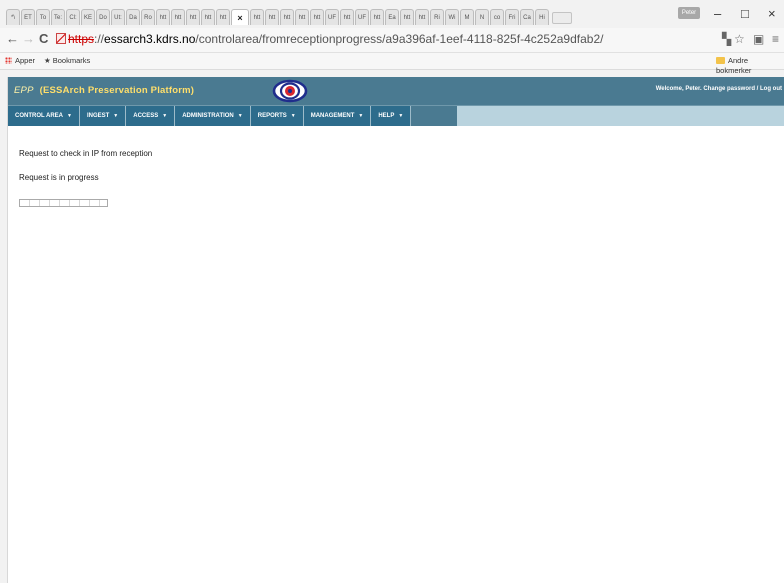 The height and width of the screenshot is (583, 784). What do you see at coordinates (117, 90) in the screenshot?
I see `app-full-name: (ESSArch Preservation Platform)` at bounding box center [117, 90].